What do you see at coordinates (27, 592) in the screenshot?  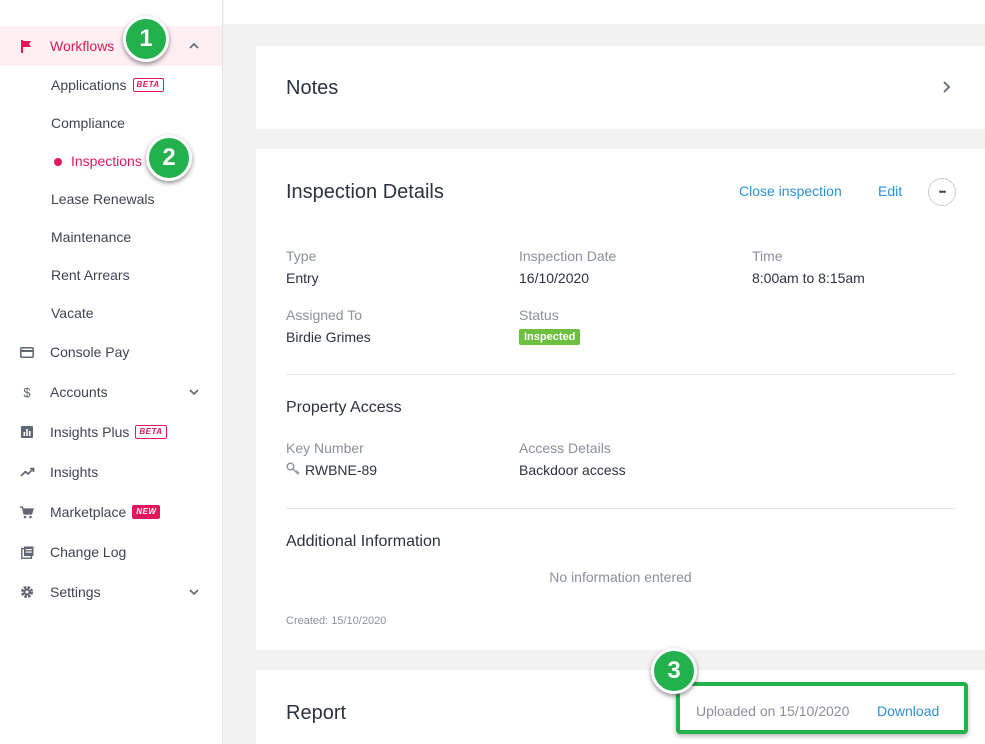 I see `gear-icon` at bounding box center [27, 592].